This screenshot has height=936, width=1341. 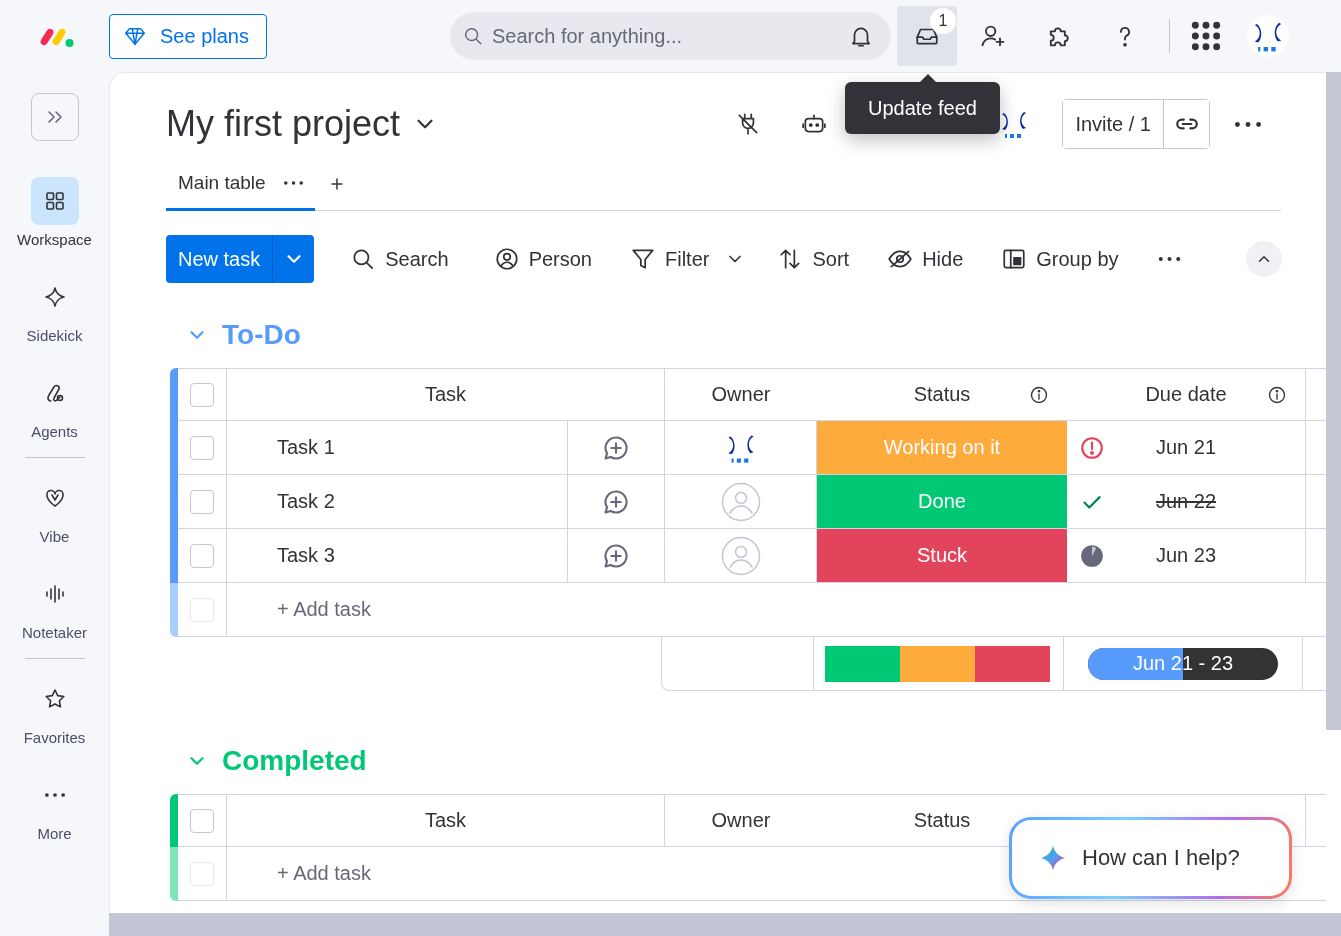 What do you see at coordinates (473, 36) in the screenshot?
I see `search-icon` at bounding box center [473, 36].